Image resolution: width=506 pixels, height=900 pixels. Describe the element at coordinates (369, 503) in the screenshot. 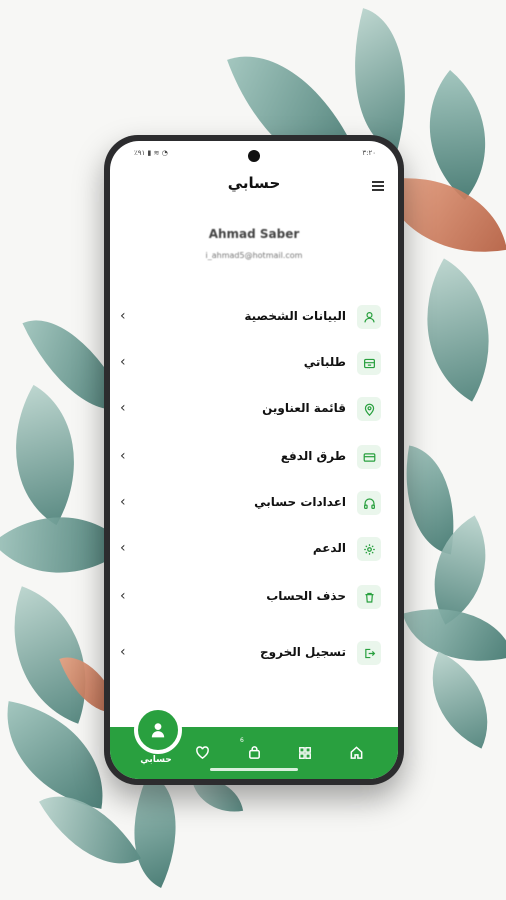

I see `headphones-icon` at that location.